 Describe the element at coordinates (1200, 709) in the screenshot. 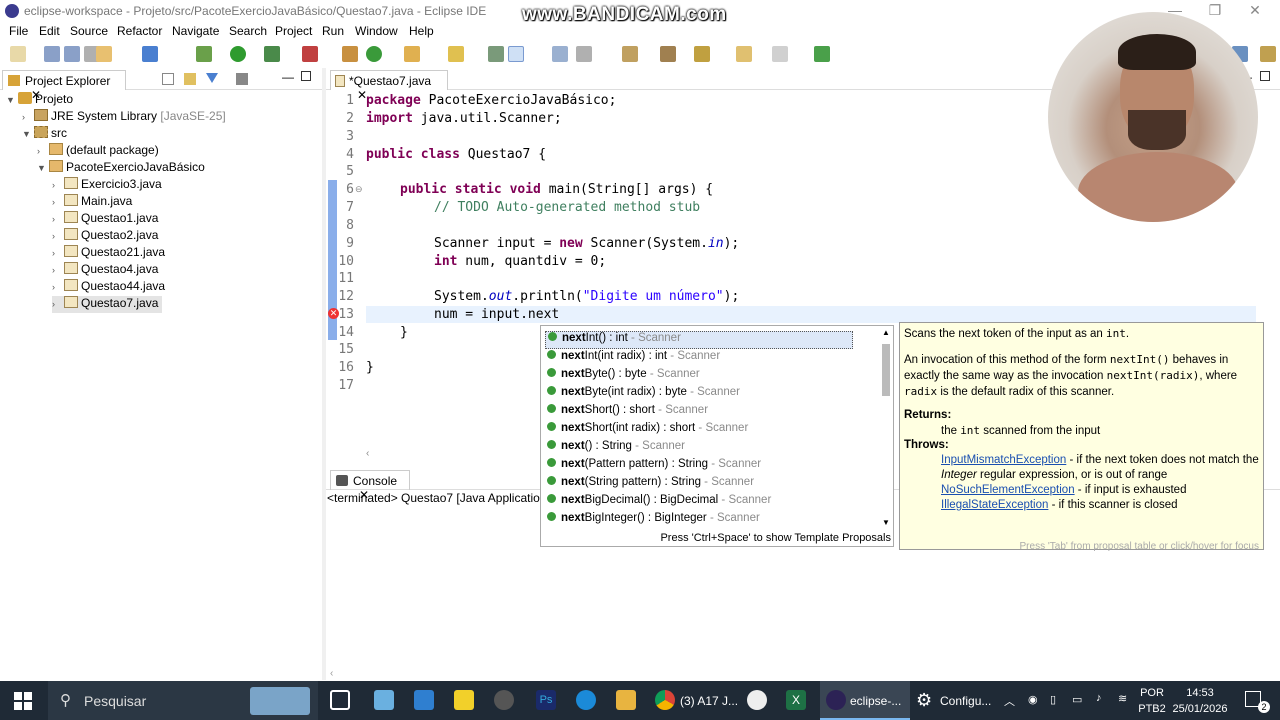

I see `clock-date: 25/01/2026` at that location.